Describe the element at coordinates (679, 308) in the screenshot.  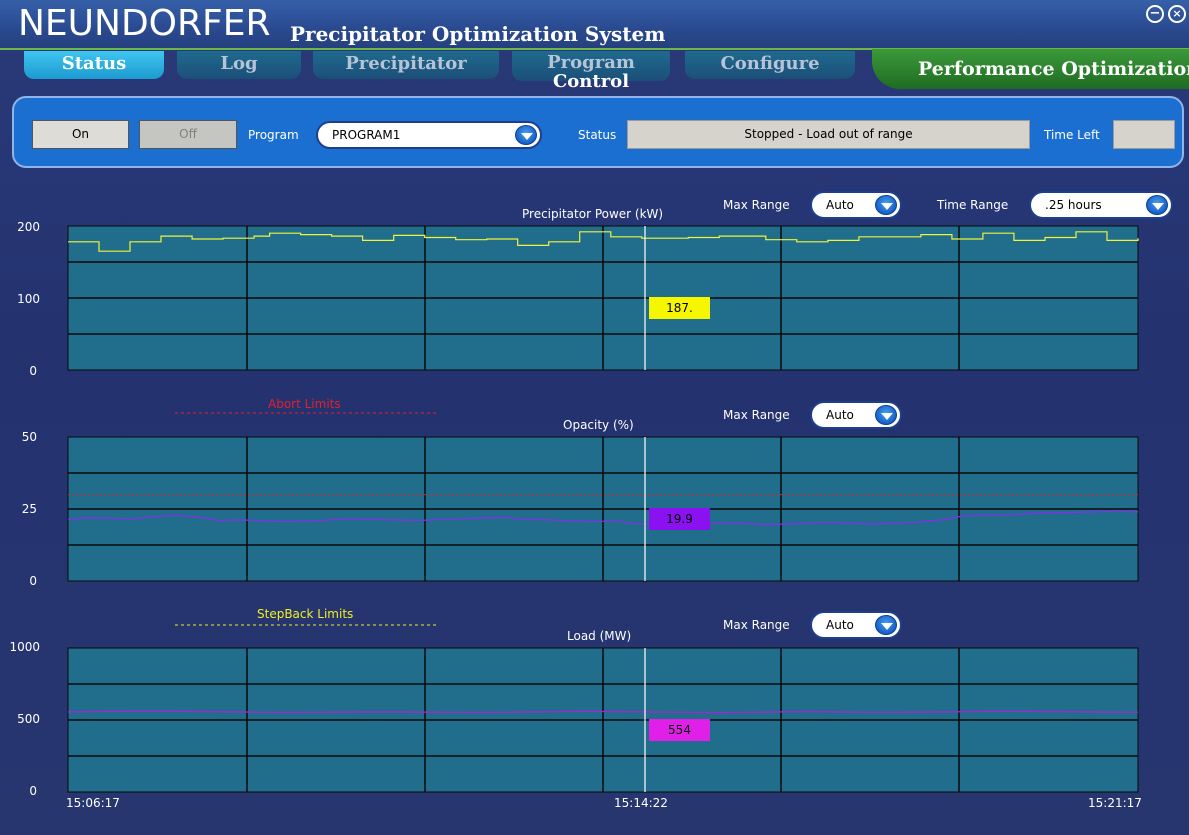
I see `power-cursor-readout: 187.` at that location.